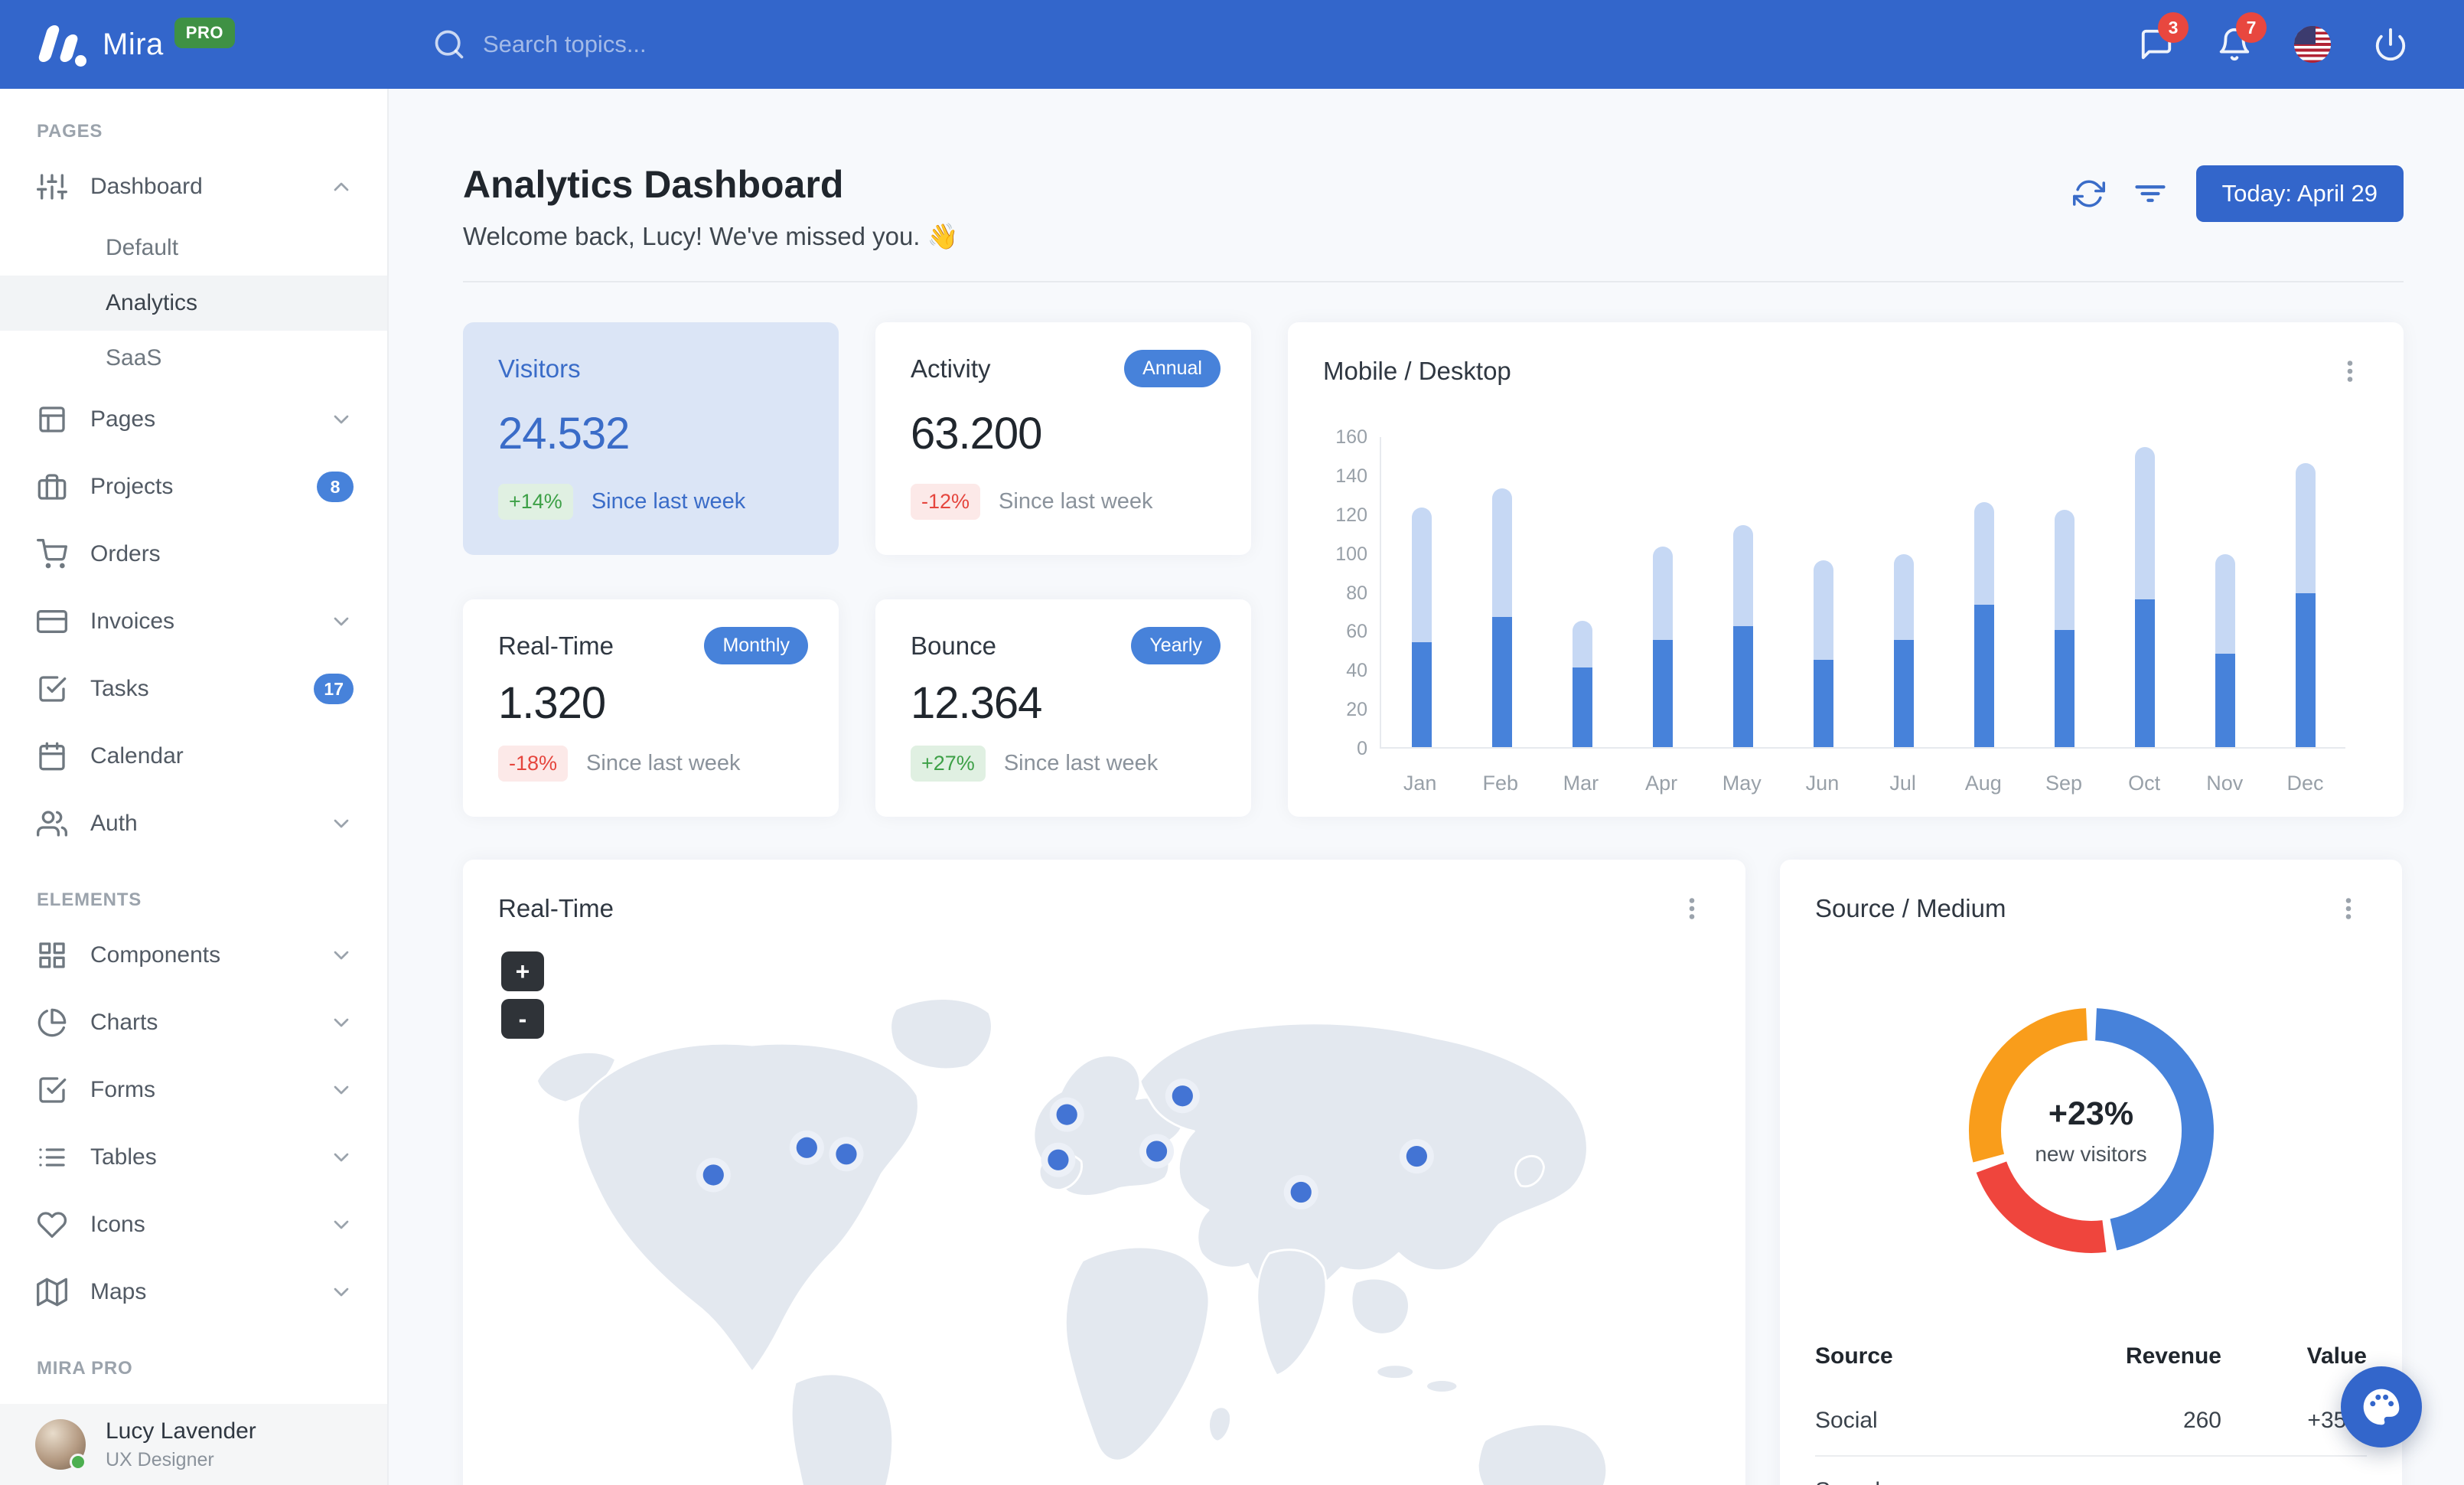 This screenshot has width=2464, height=1485. I want to click on sidebar-item-icons: Icons, so click(193, 1224).